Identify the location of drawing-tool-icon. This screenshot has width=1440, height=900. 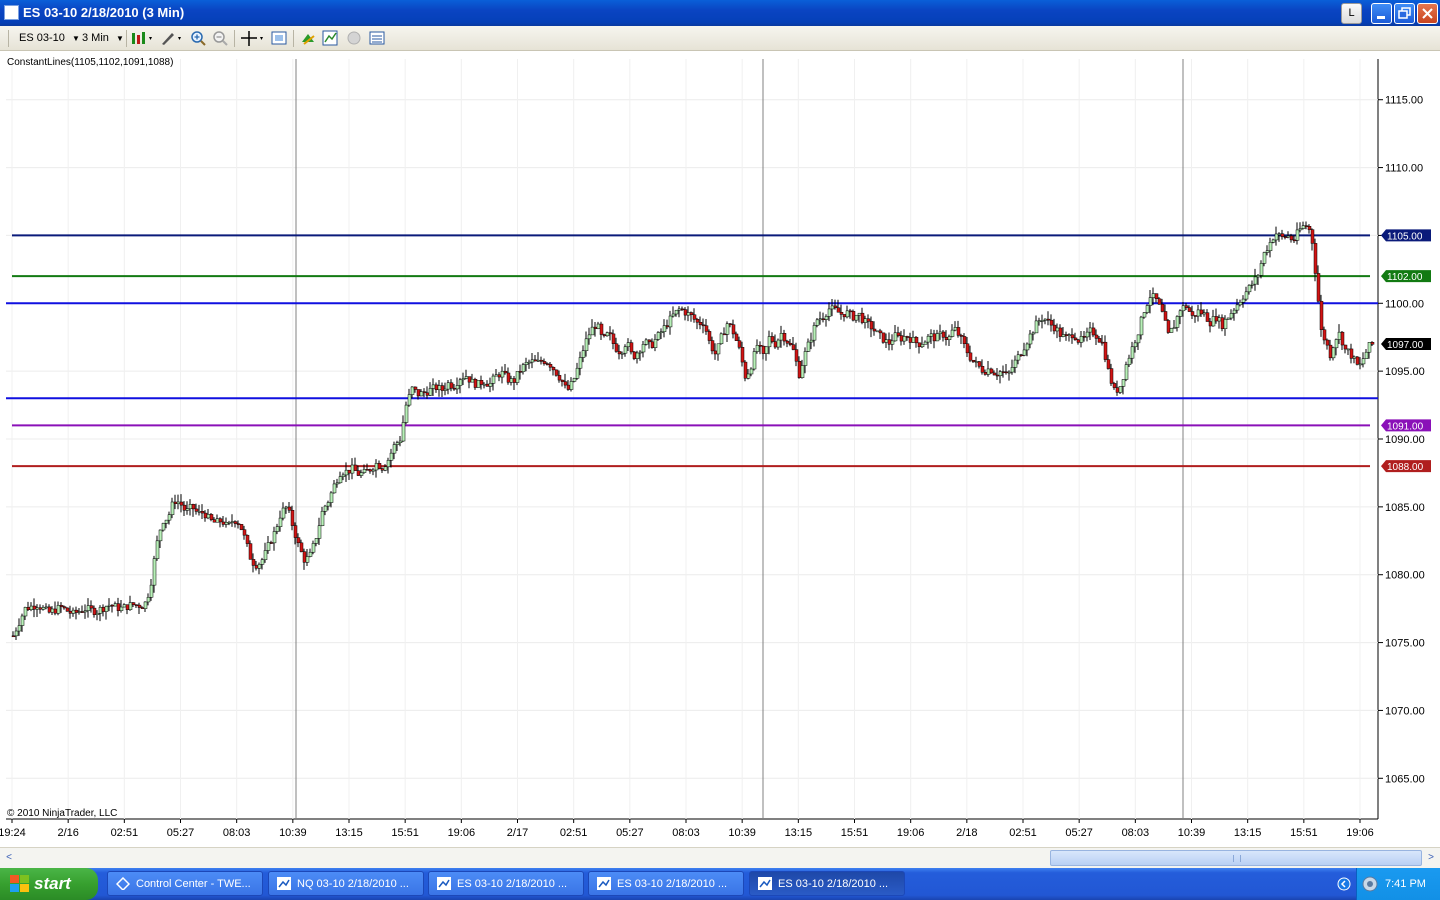
(172, 38).